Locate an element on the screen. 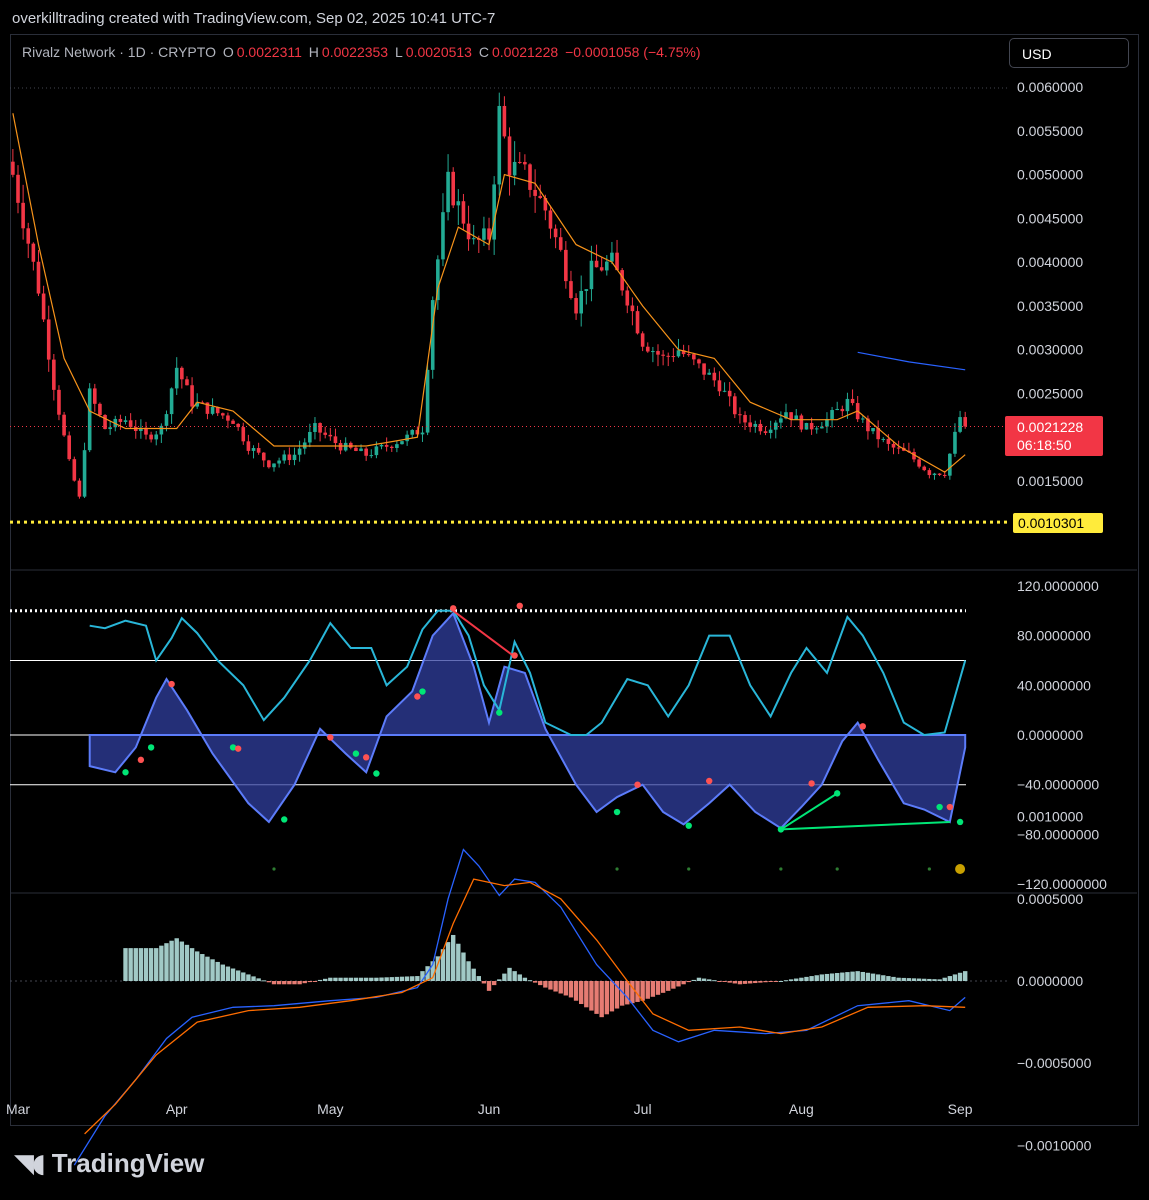  symbol-label: Rivalz Network · 1D · CRYPTO is located at coordinates (119, 52).